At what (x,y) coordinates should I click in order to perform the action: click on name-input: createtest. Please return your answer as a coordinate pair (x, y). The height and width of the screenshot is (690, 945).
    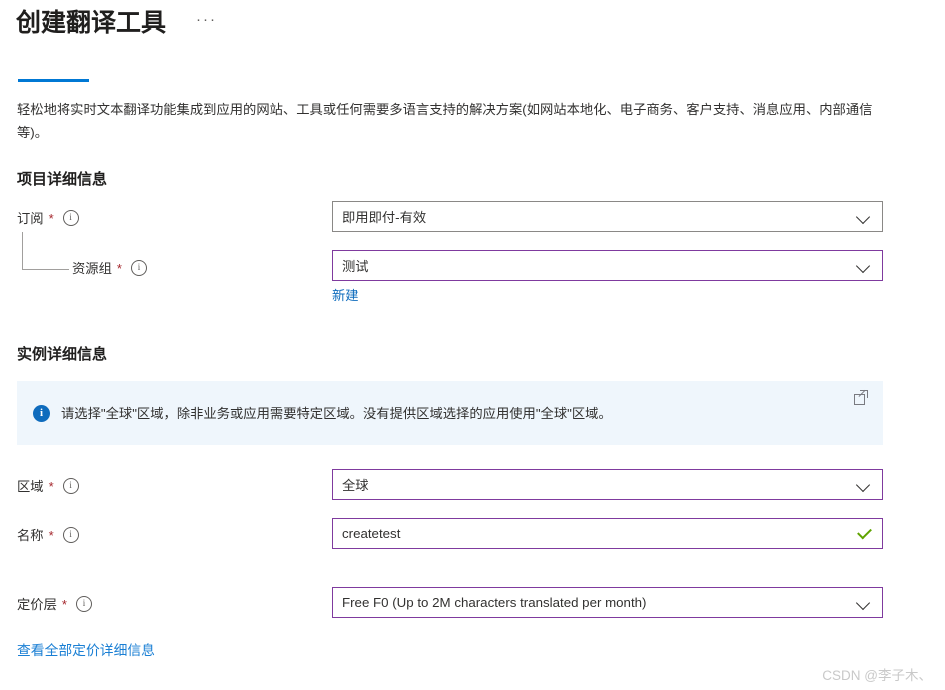
    Looking at the image, I should click on (607, 533).